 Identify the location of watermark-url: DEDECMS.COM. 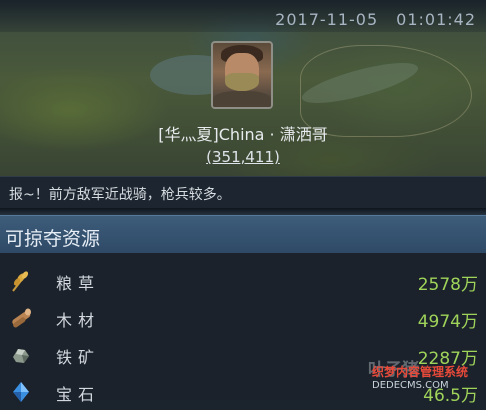
(410, 385).